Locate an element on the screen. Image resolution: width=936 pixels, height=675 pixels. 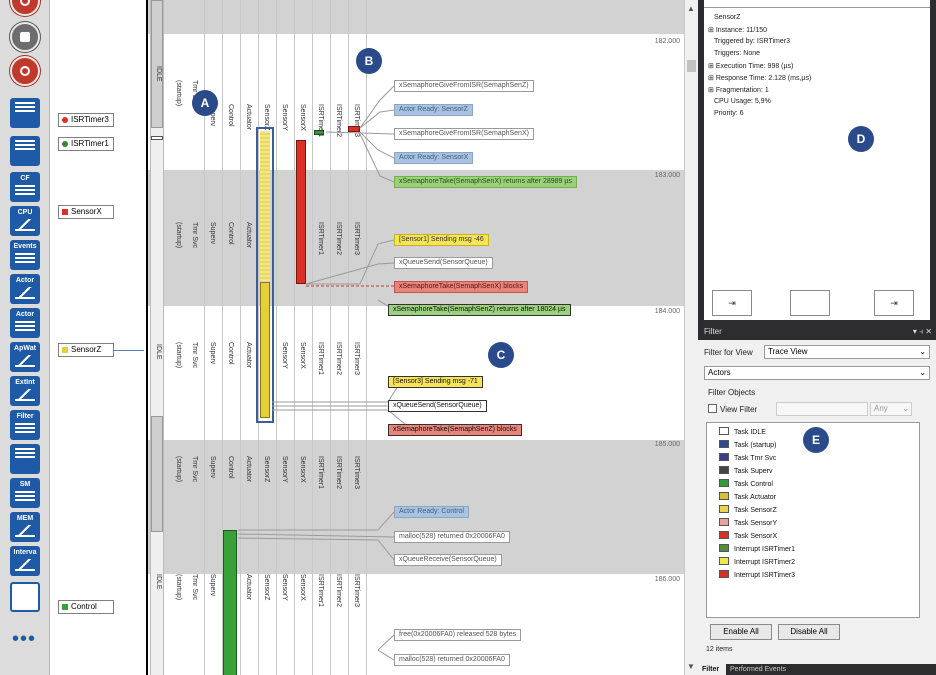
cpu-load-button: CPU is located at coordinates (25, 221).